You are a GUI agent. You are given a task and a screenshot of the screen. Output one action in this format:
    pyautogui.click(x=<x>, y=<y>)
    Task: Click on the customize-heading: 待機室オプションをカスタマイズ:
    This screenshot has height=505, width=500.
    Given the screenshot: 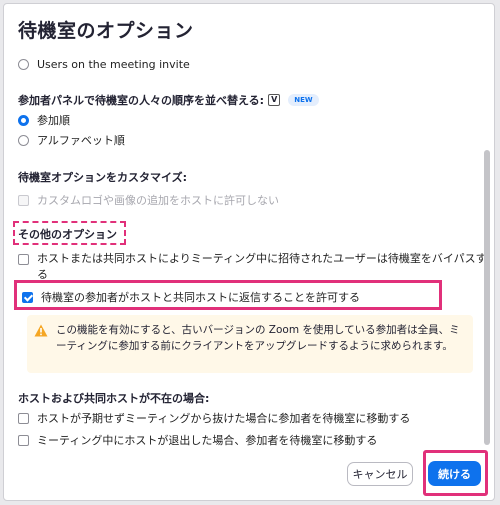 What is the action you would take?
    pyautogui.click(x=103, y=177)
    